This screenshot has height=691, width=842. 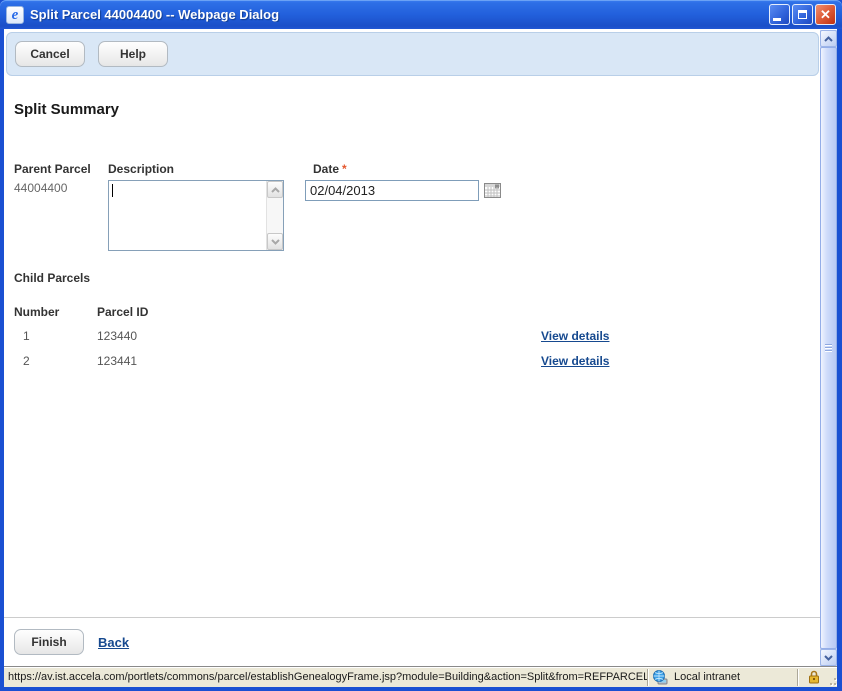 What do you see at coordinates (113, 642) in the screenshot?
I see `back-link: Back` at bounding box center [113, 642].